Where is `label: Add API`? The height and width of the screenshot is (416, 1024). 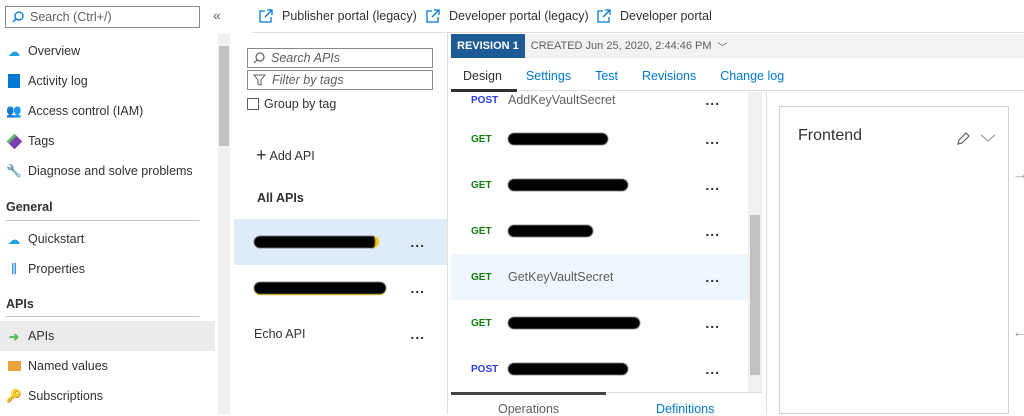 label: Add API is located at coordinates (292, 155).